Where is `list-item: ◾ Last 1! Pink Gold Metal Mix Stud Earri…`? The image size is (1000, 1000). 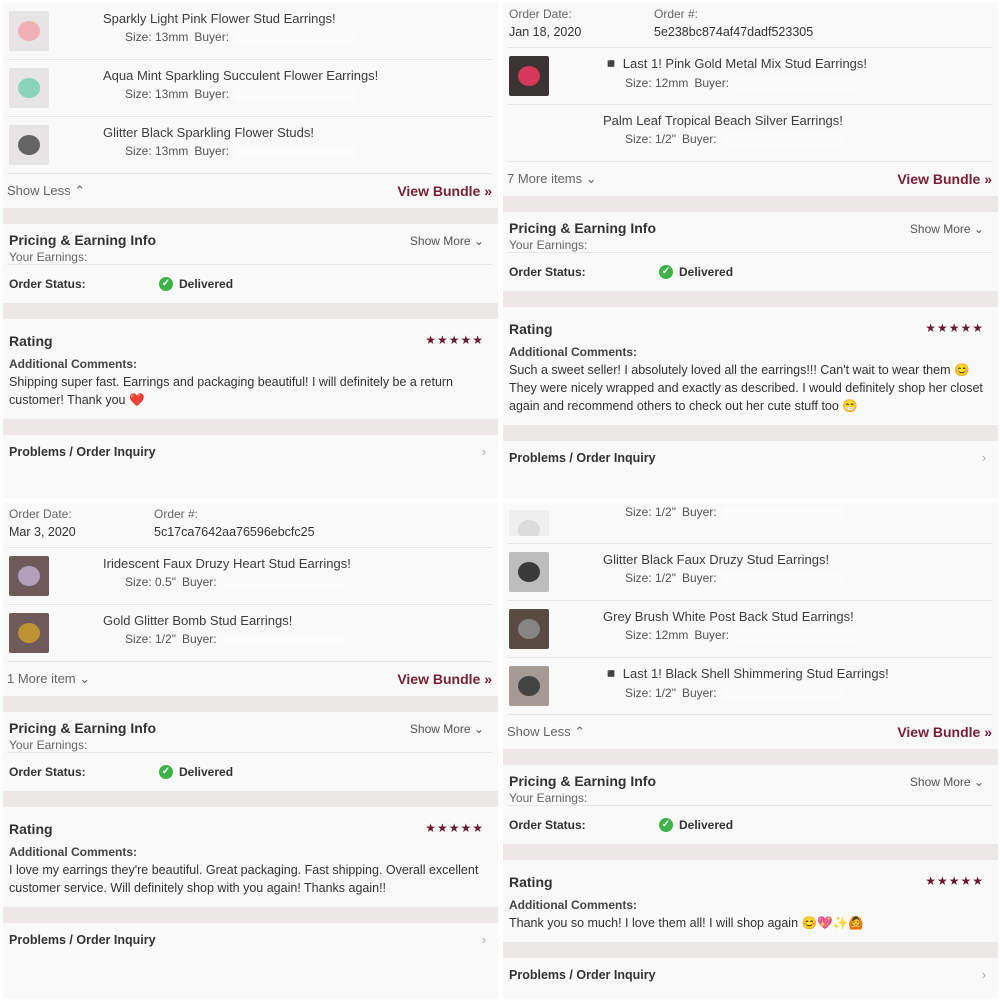
list-item: ◾ Last 1! Pink Gold Metal Mix Stud Earri… is located at coordinates (749, 76).